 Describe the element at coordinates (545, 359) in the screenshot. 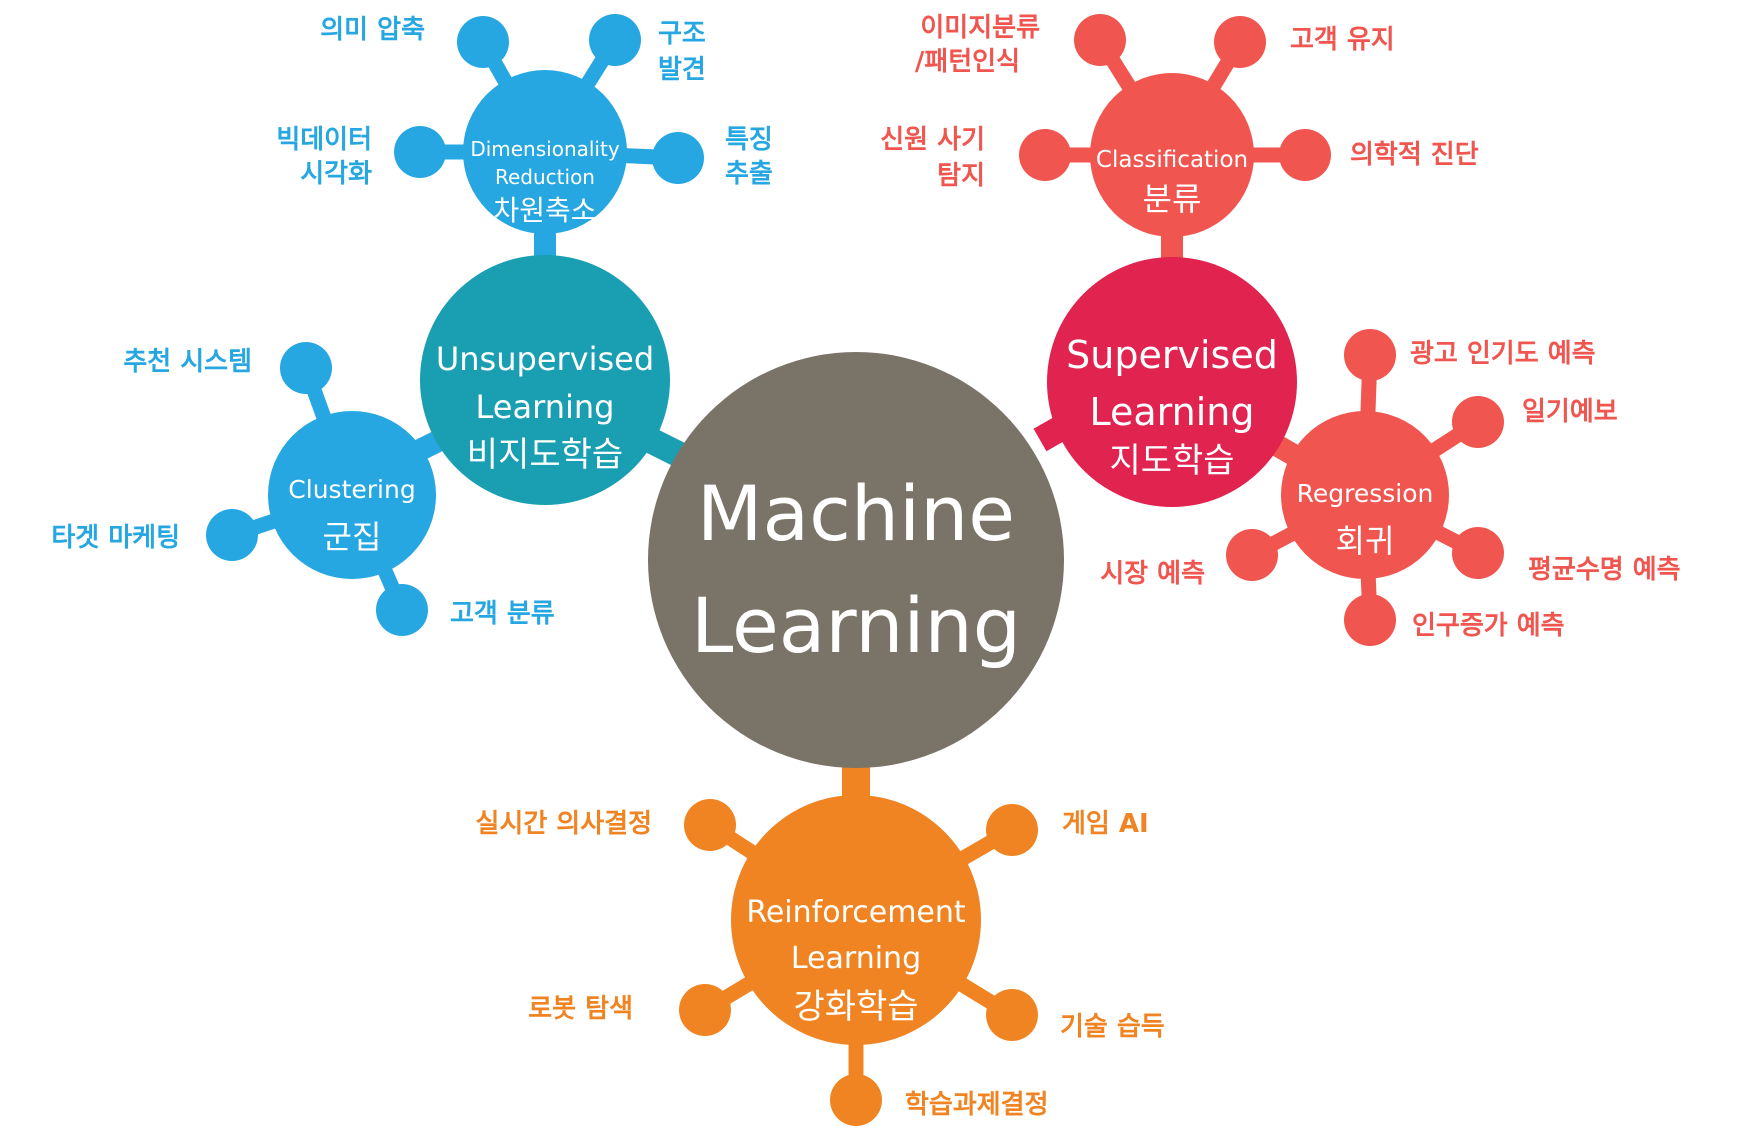

I see `unsupervised-label-en1: Unsupervised` at that location.